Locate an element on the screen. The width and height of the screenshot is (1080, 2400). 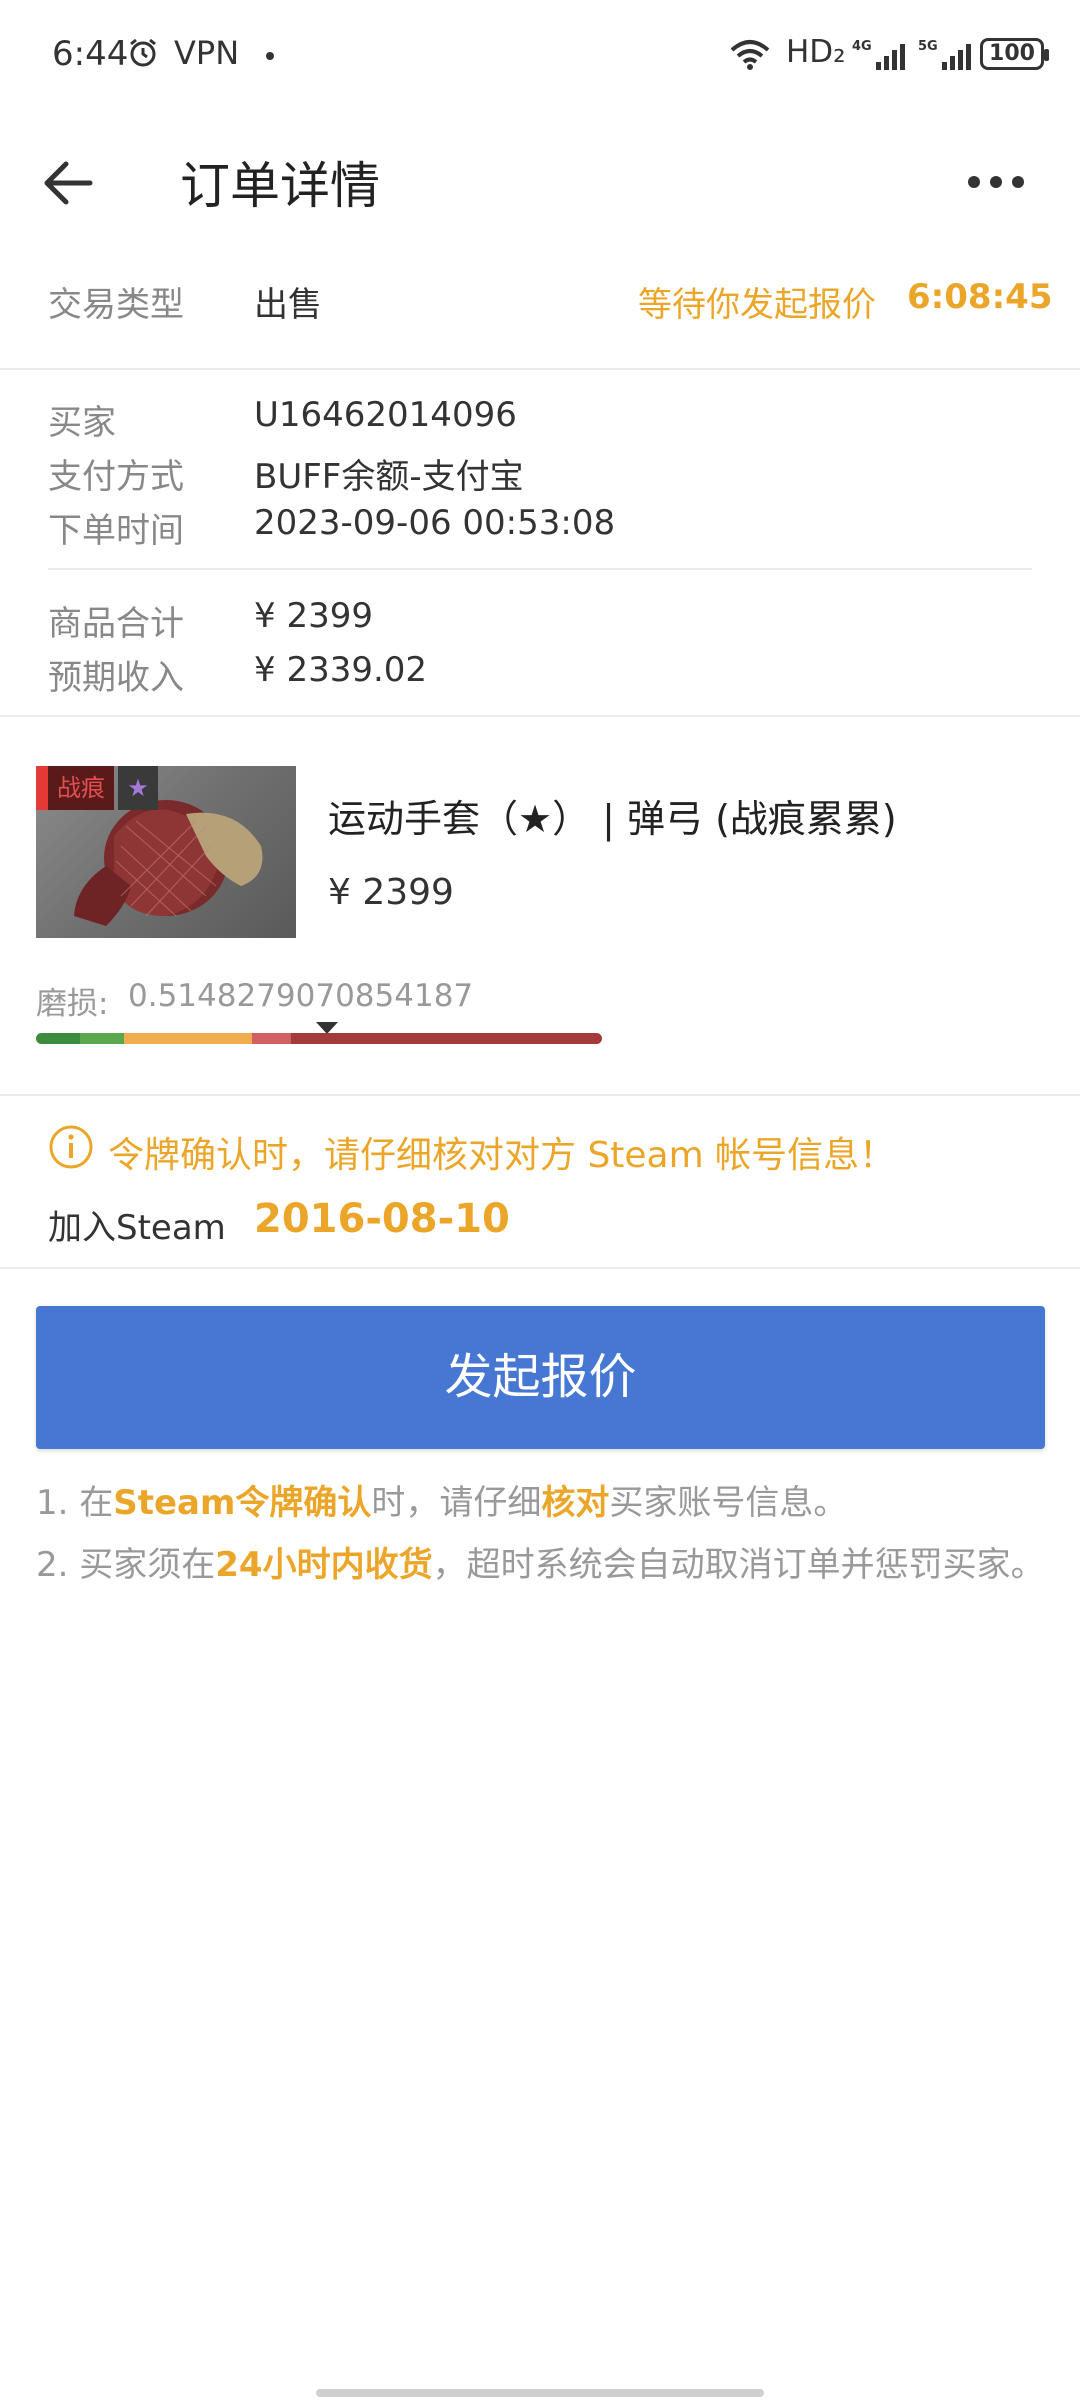
note-line-2: 2. 买家须在24小时内收货，超时系统会自动取消订单并惩罚买家。 is located at coordinates (541, 1565).